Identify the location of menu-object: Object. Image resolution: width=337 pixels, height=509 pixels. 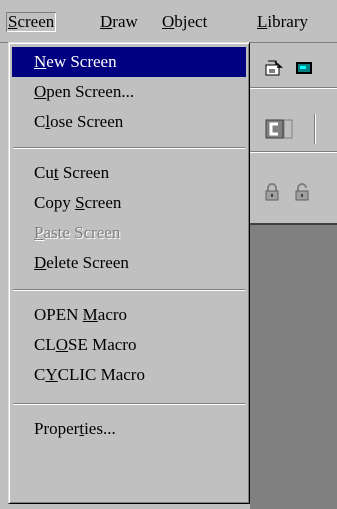
(184, 22).